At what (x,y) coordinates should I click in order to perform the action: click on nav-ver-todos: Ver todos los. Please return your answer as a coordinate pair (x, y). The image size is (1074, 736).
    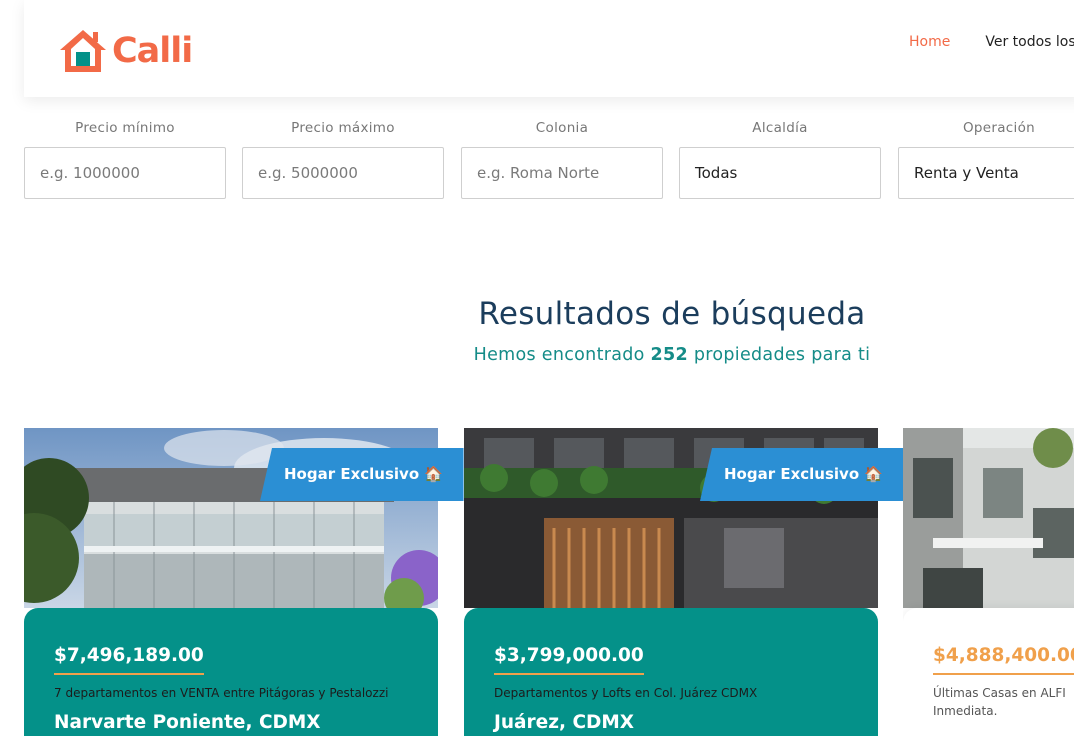
    Looking at the image, I should click on (1029, 42).